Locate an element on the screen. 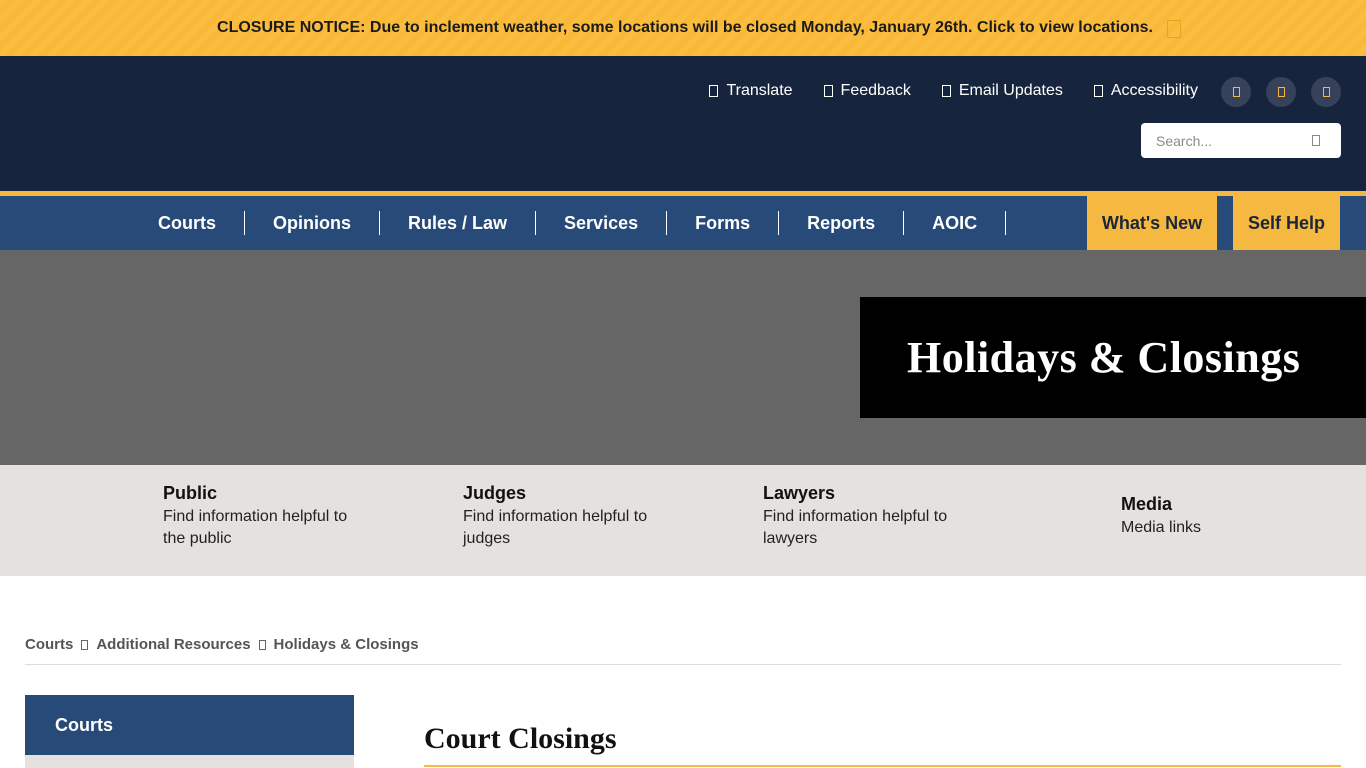  twitter-button is located at coordinates (1281, 92).